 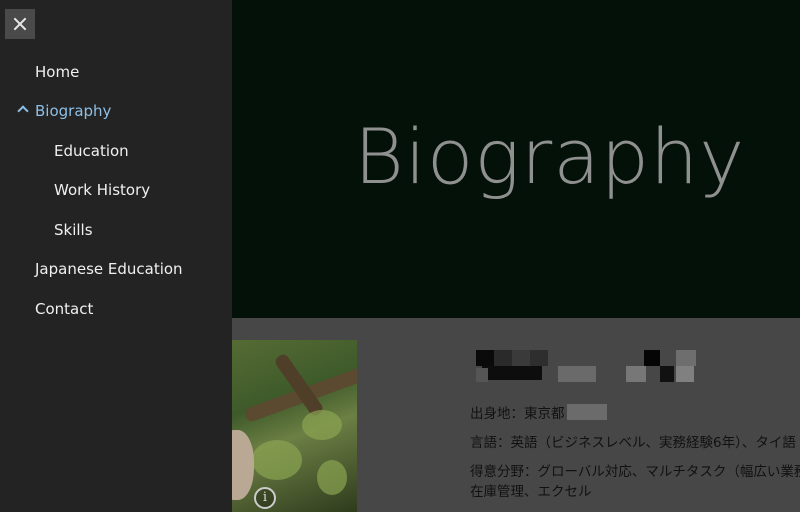 I want to click on sidebar-item-education: Education, so click(x=91, y=151).